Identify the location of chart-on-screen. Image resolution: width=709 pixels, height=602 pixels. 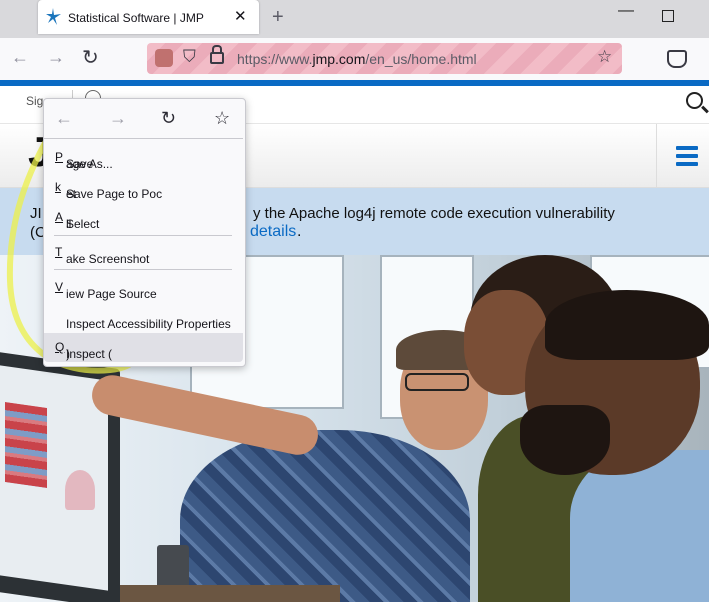
(80, 490).